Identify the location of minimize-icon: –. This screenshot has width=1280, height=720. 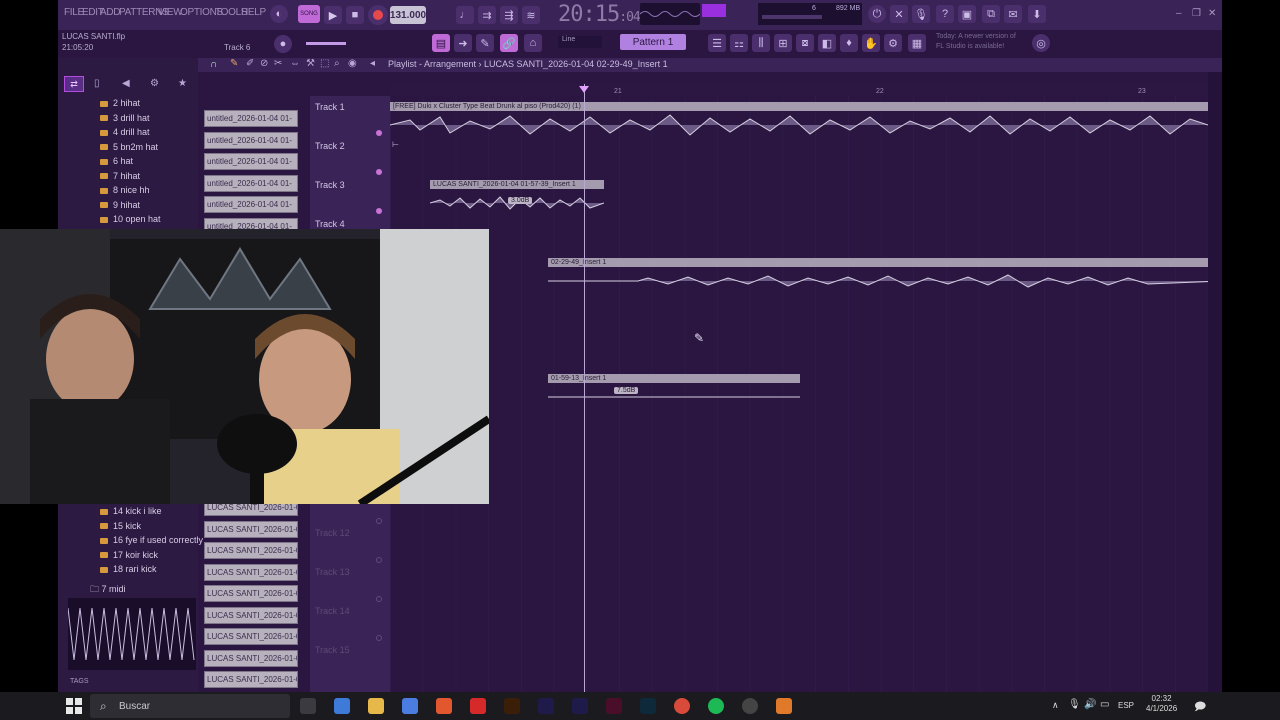
(1179, 13).